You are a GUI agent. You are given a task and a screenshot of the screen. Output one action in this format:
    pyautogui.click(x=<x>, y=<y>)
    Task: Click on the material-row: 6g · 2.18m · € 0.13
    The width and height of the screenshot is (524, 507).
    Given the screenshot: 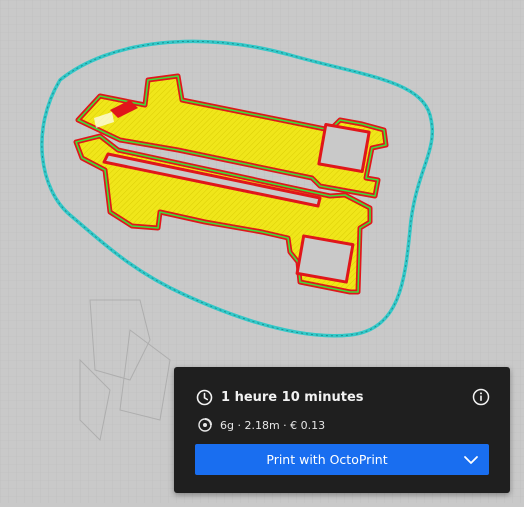 What is the action you would take?
    pyautogui.click(x=261, y=425)
    